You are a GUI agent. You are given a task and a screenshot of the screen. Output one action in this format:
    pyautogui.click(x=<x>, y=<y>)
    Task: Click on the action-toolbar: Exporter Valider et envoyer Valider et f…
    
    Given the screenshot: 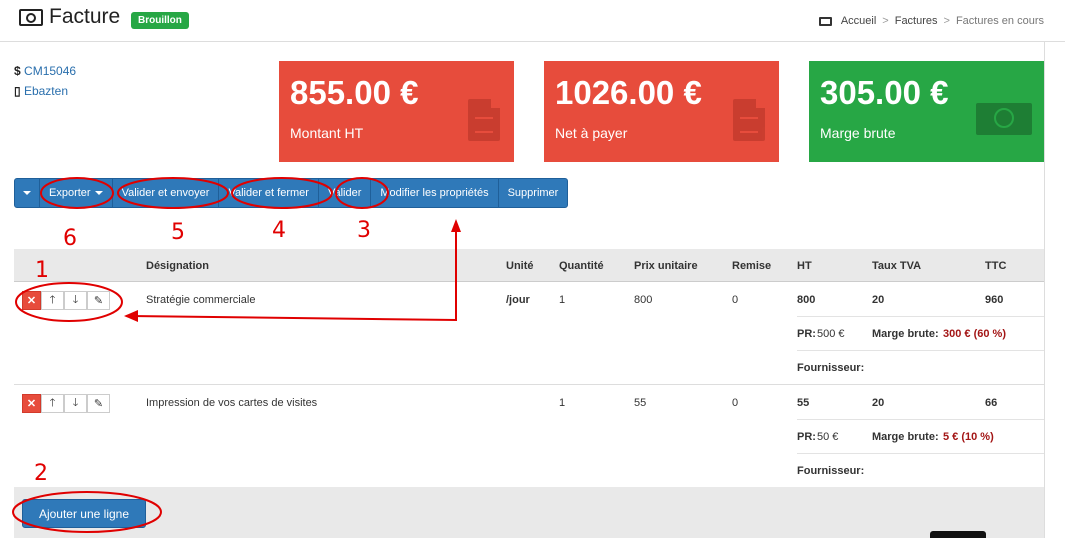 What is the action you would take?
    pyautogui.click(x=291, y=193)
    